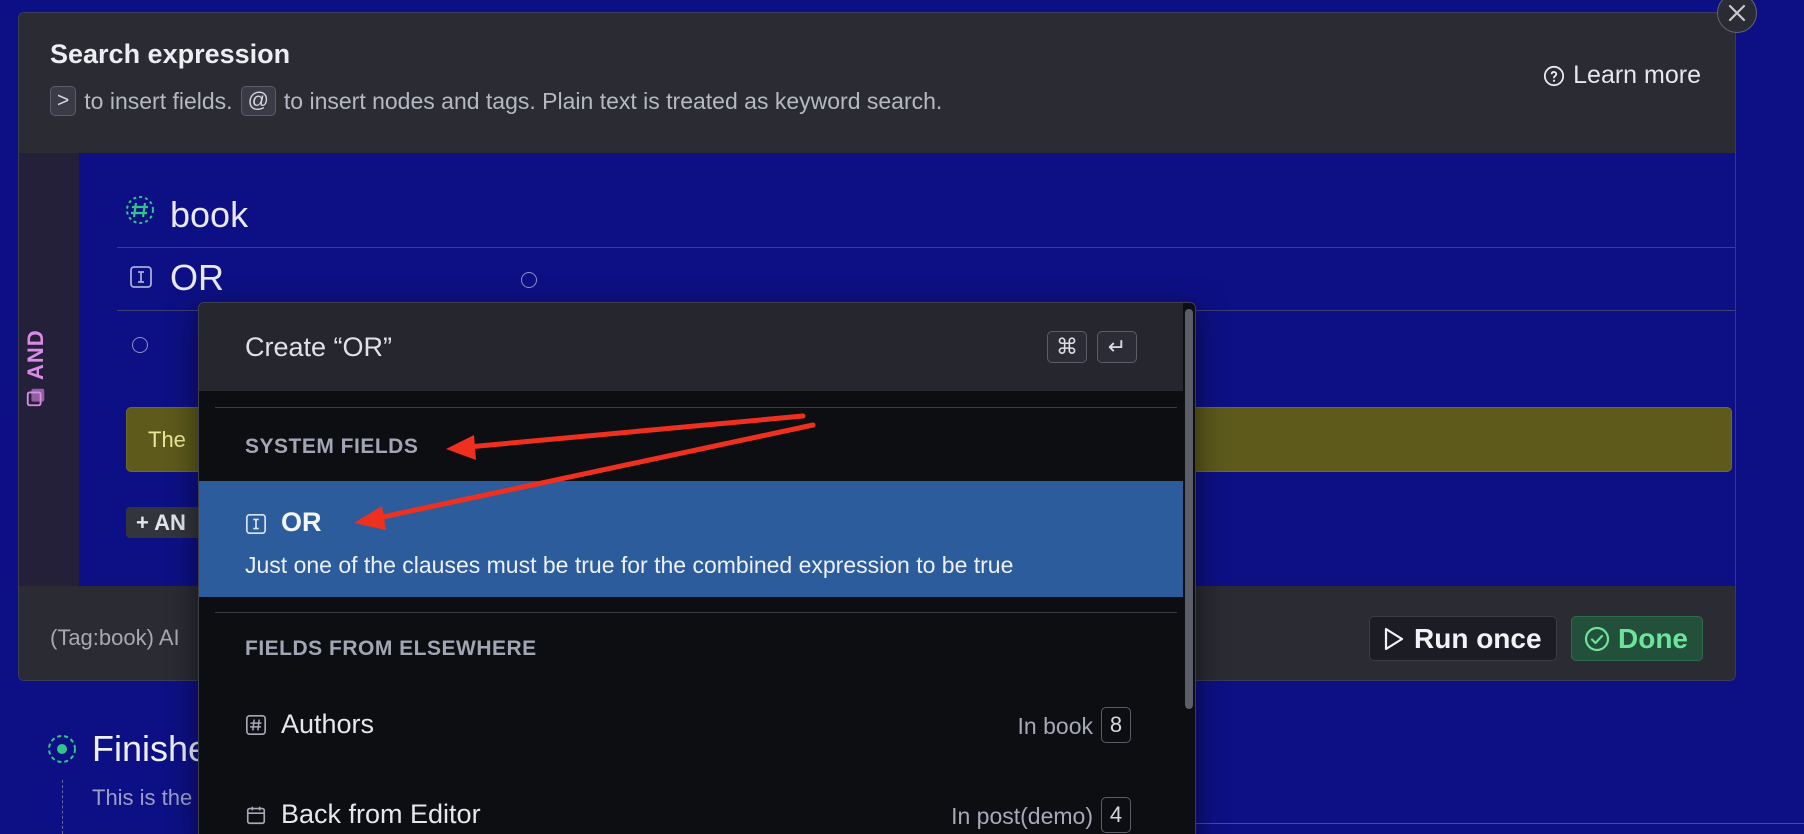 This screenshot has width=1804, height=834. I want to click on hint-text-fields: to insert fields., so click(158, 100).